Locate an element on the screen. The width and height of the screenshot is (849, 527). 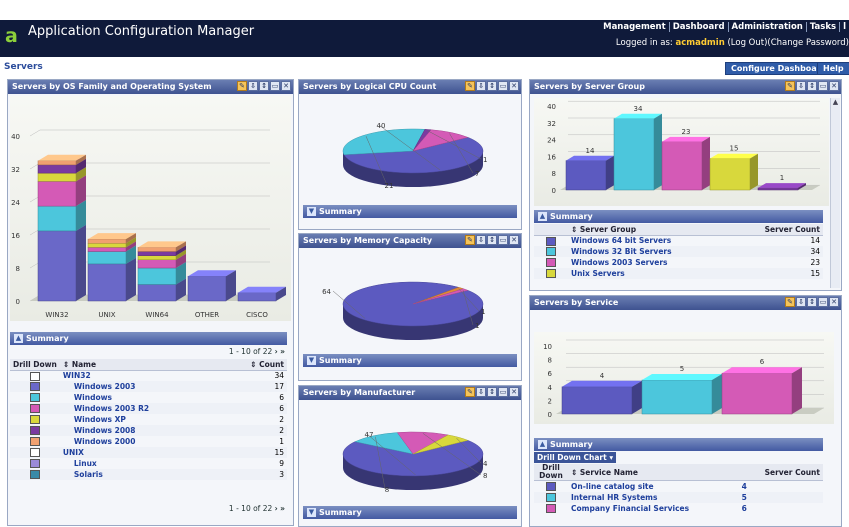
row-name-link: On-line catalog site is located at coordinates (653, 486).